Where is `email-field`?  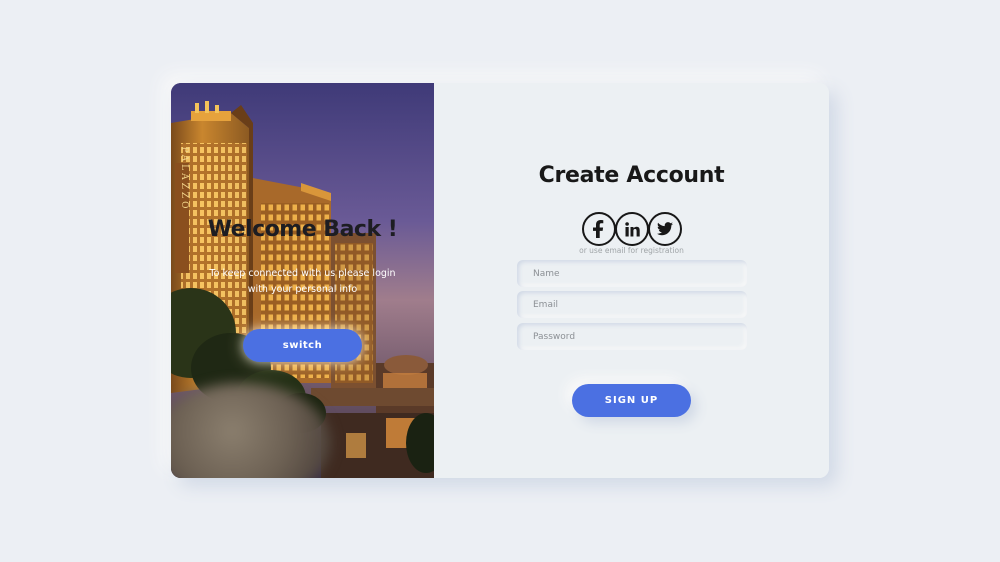 email-field is located at coordinates (632, 304).